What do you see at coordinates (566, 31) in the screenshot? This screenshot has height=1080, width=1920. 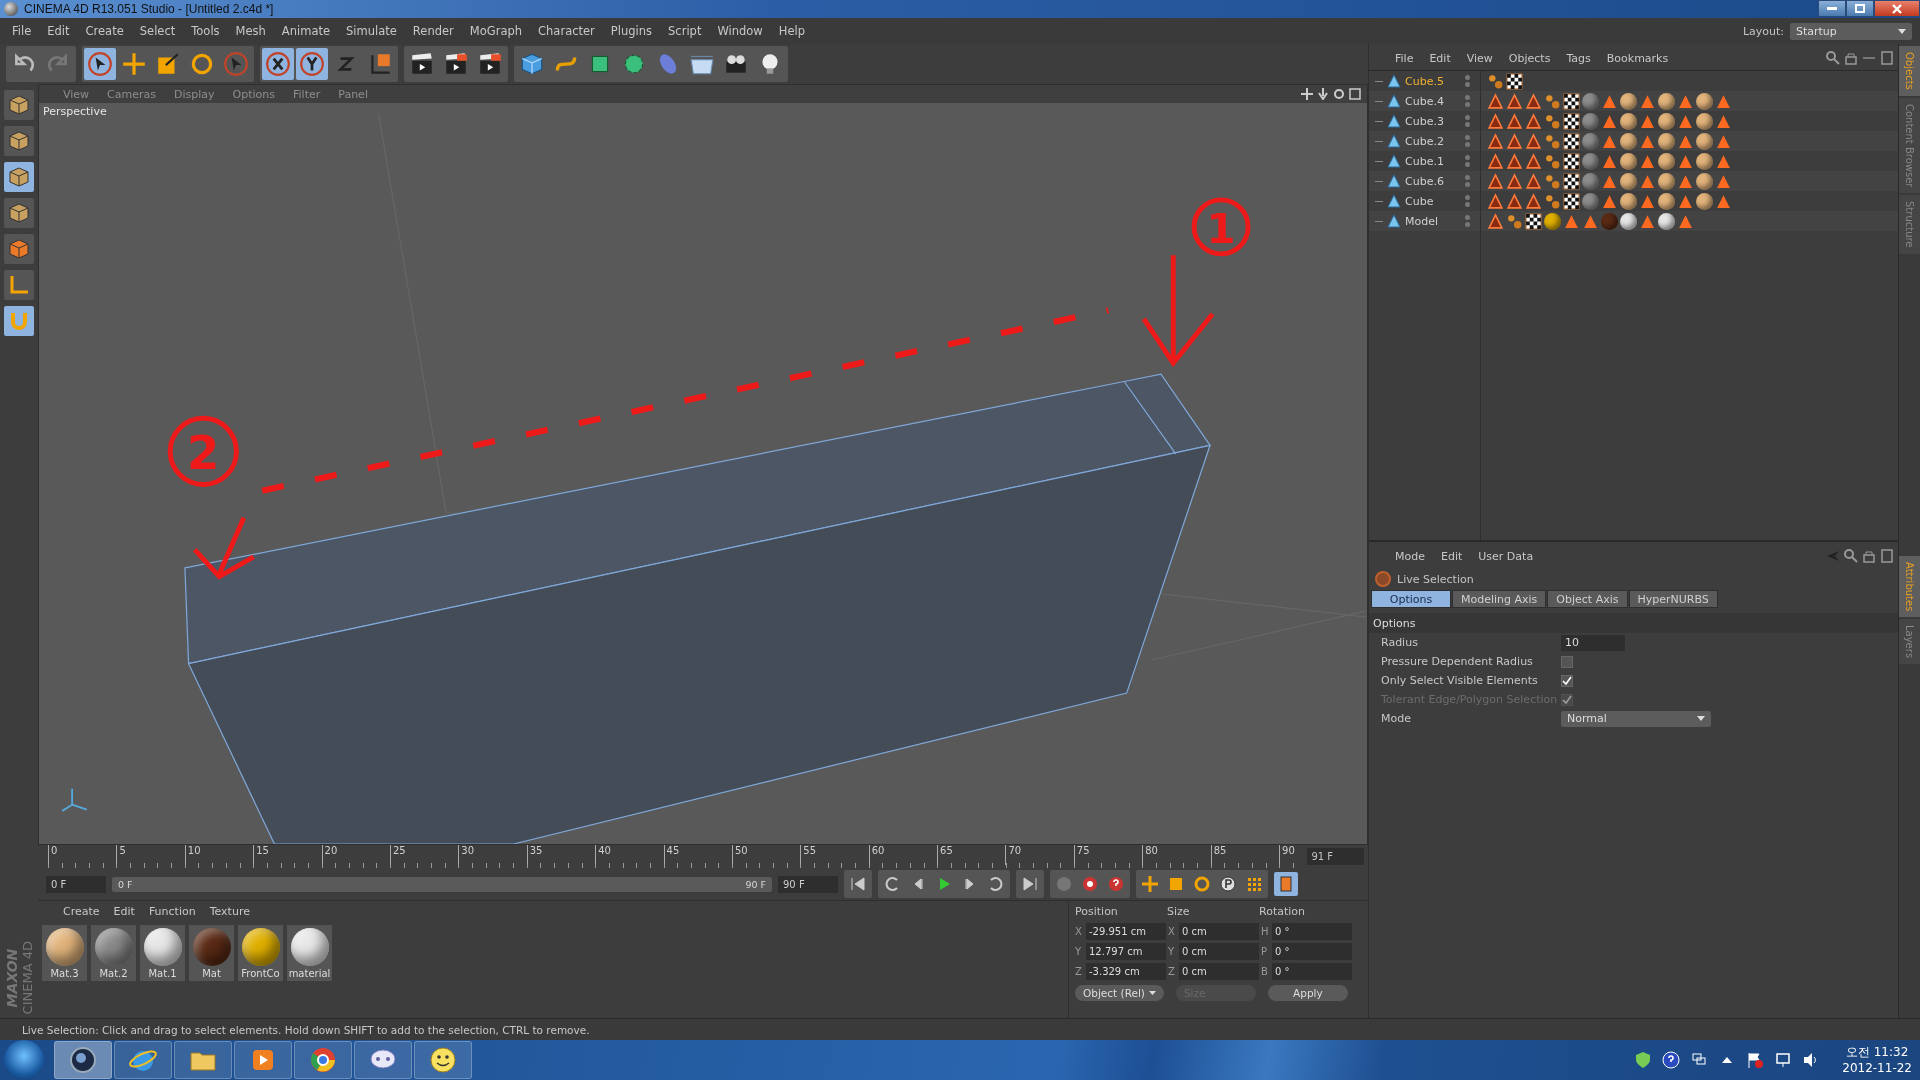 I see `menu-item: Character` at bounding box center [566, 31].